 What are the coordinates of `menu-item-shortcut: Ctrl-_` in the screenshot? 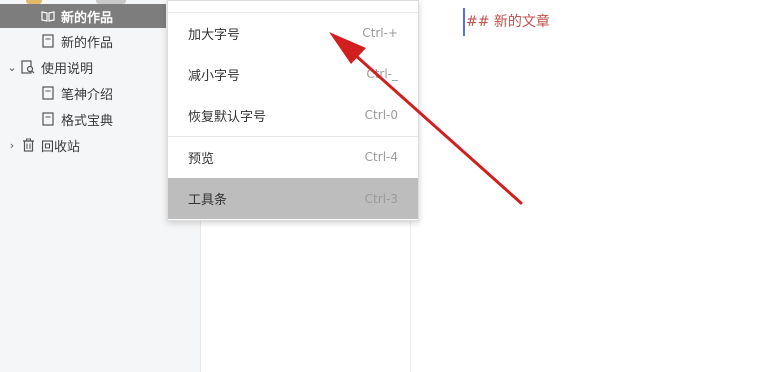 It's located at (382, 74).